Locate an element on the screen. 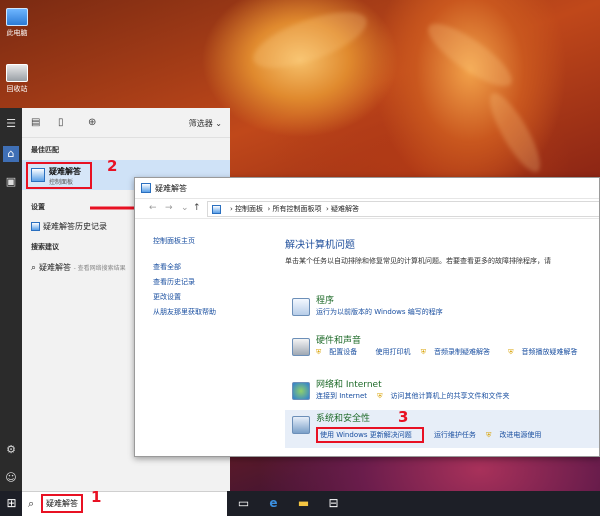 This screenshot has width=600, height=516. link-label: 使用 Windows 更新解决问题 is located at coordinates (366, 435).